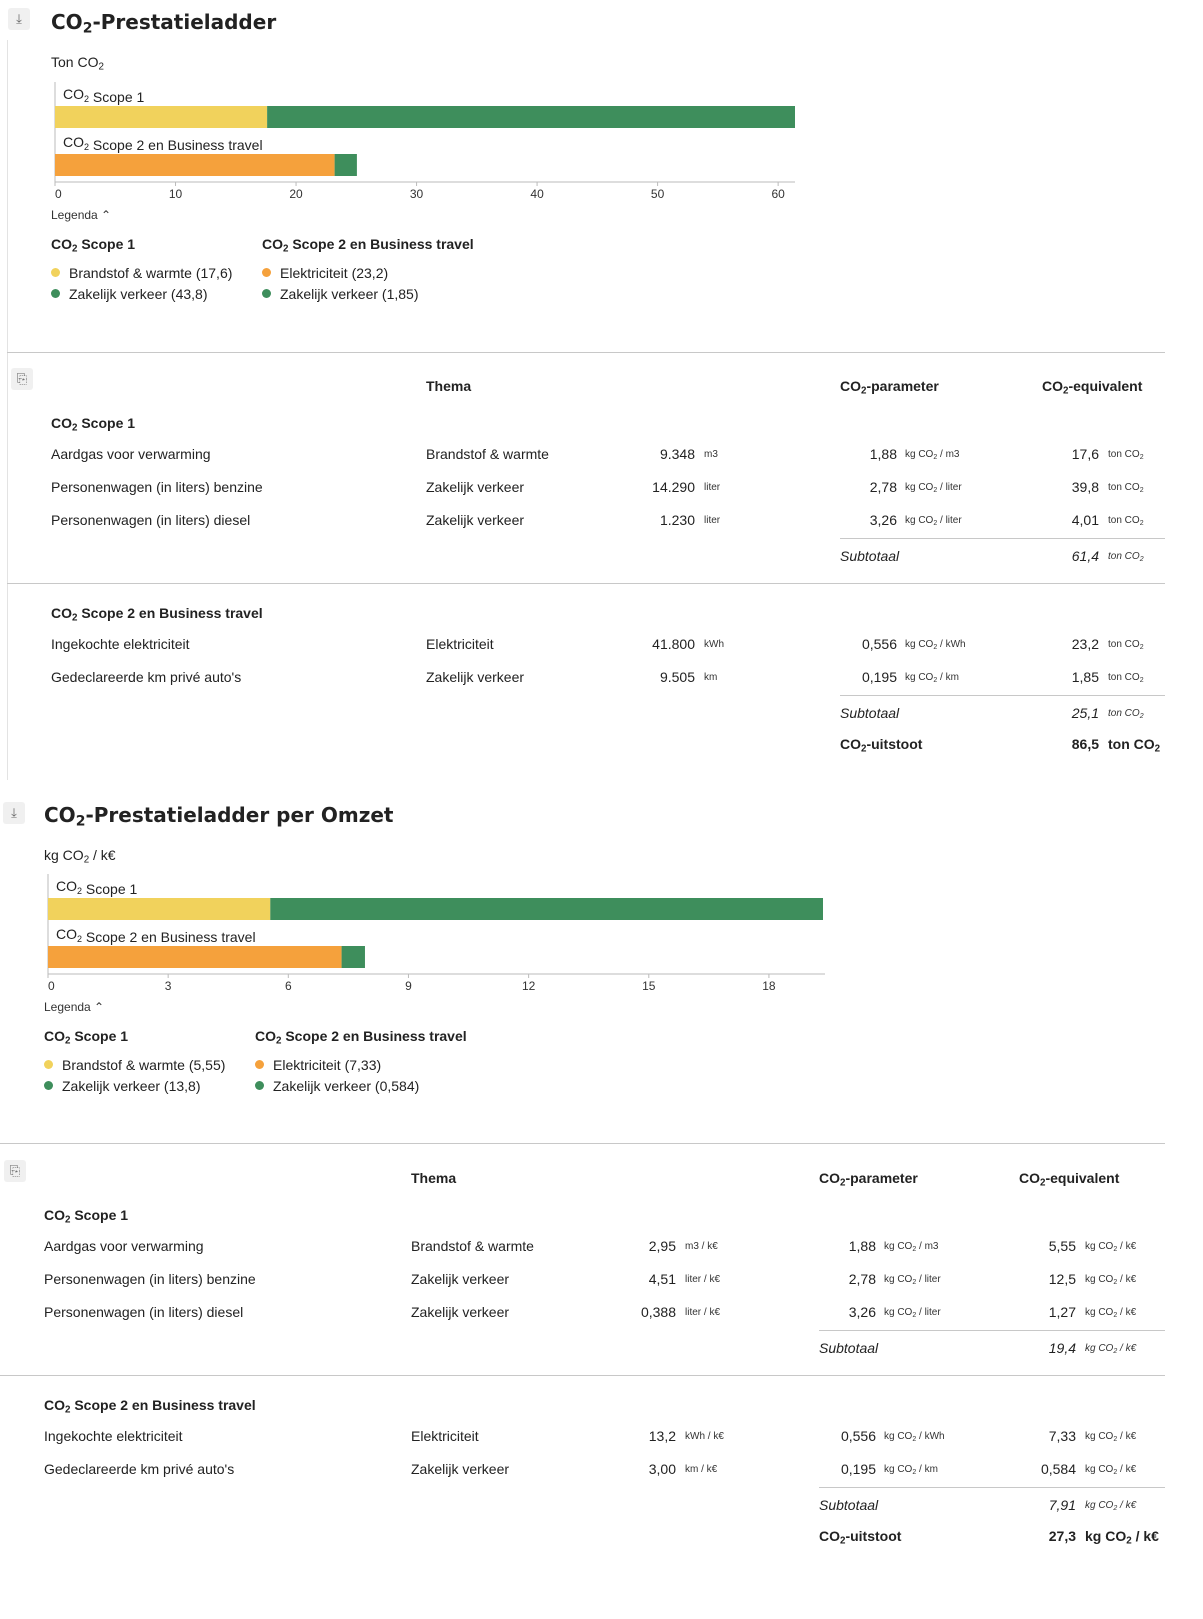  Describe the element at coordinates (1062, 1279) in the screenshot. I see `row-equivalent: 12,5` at that location.